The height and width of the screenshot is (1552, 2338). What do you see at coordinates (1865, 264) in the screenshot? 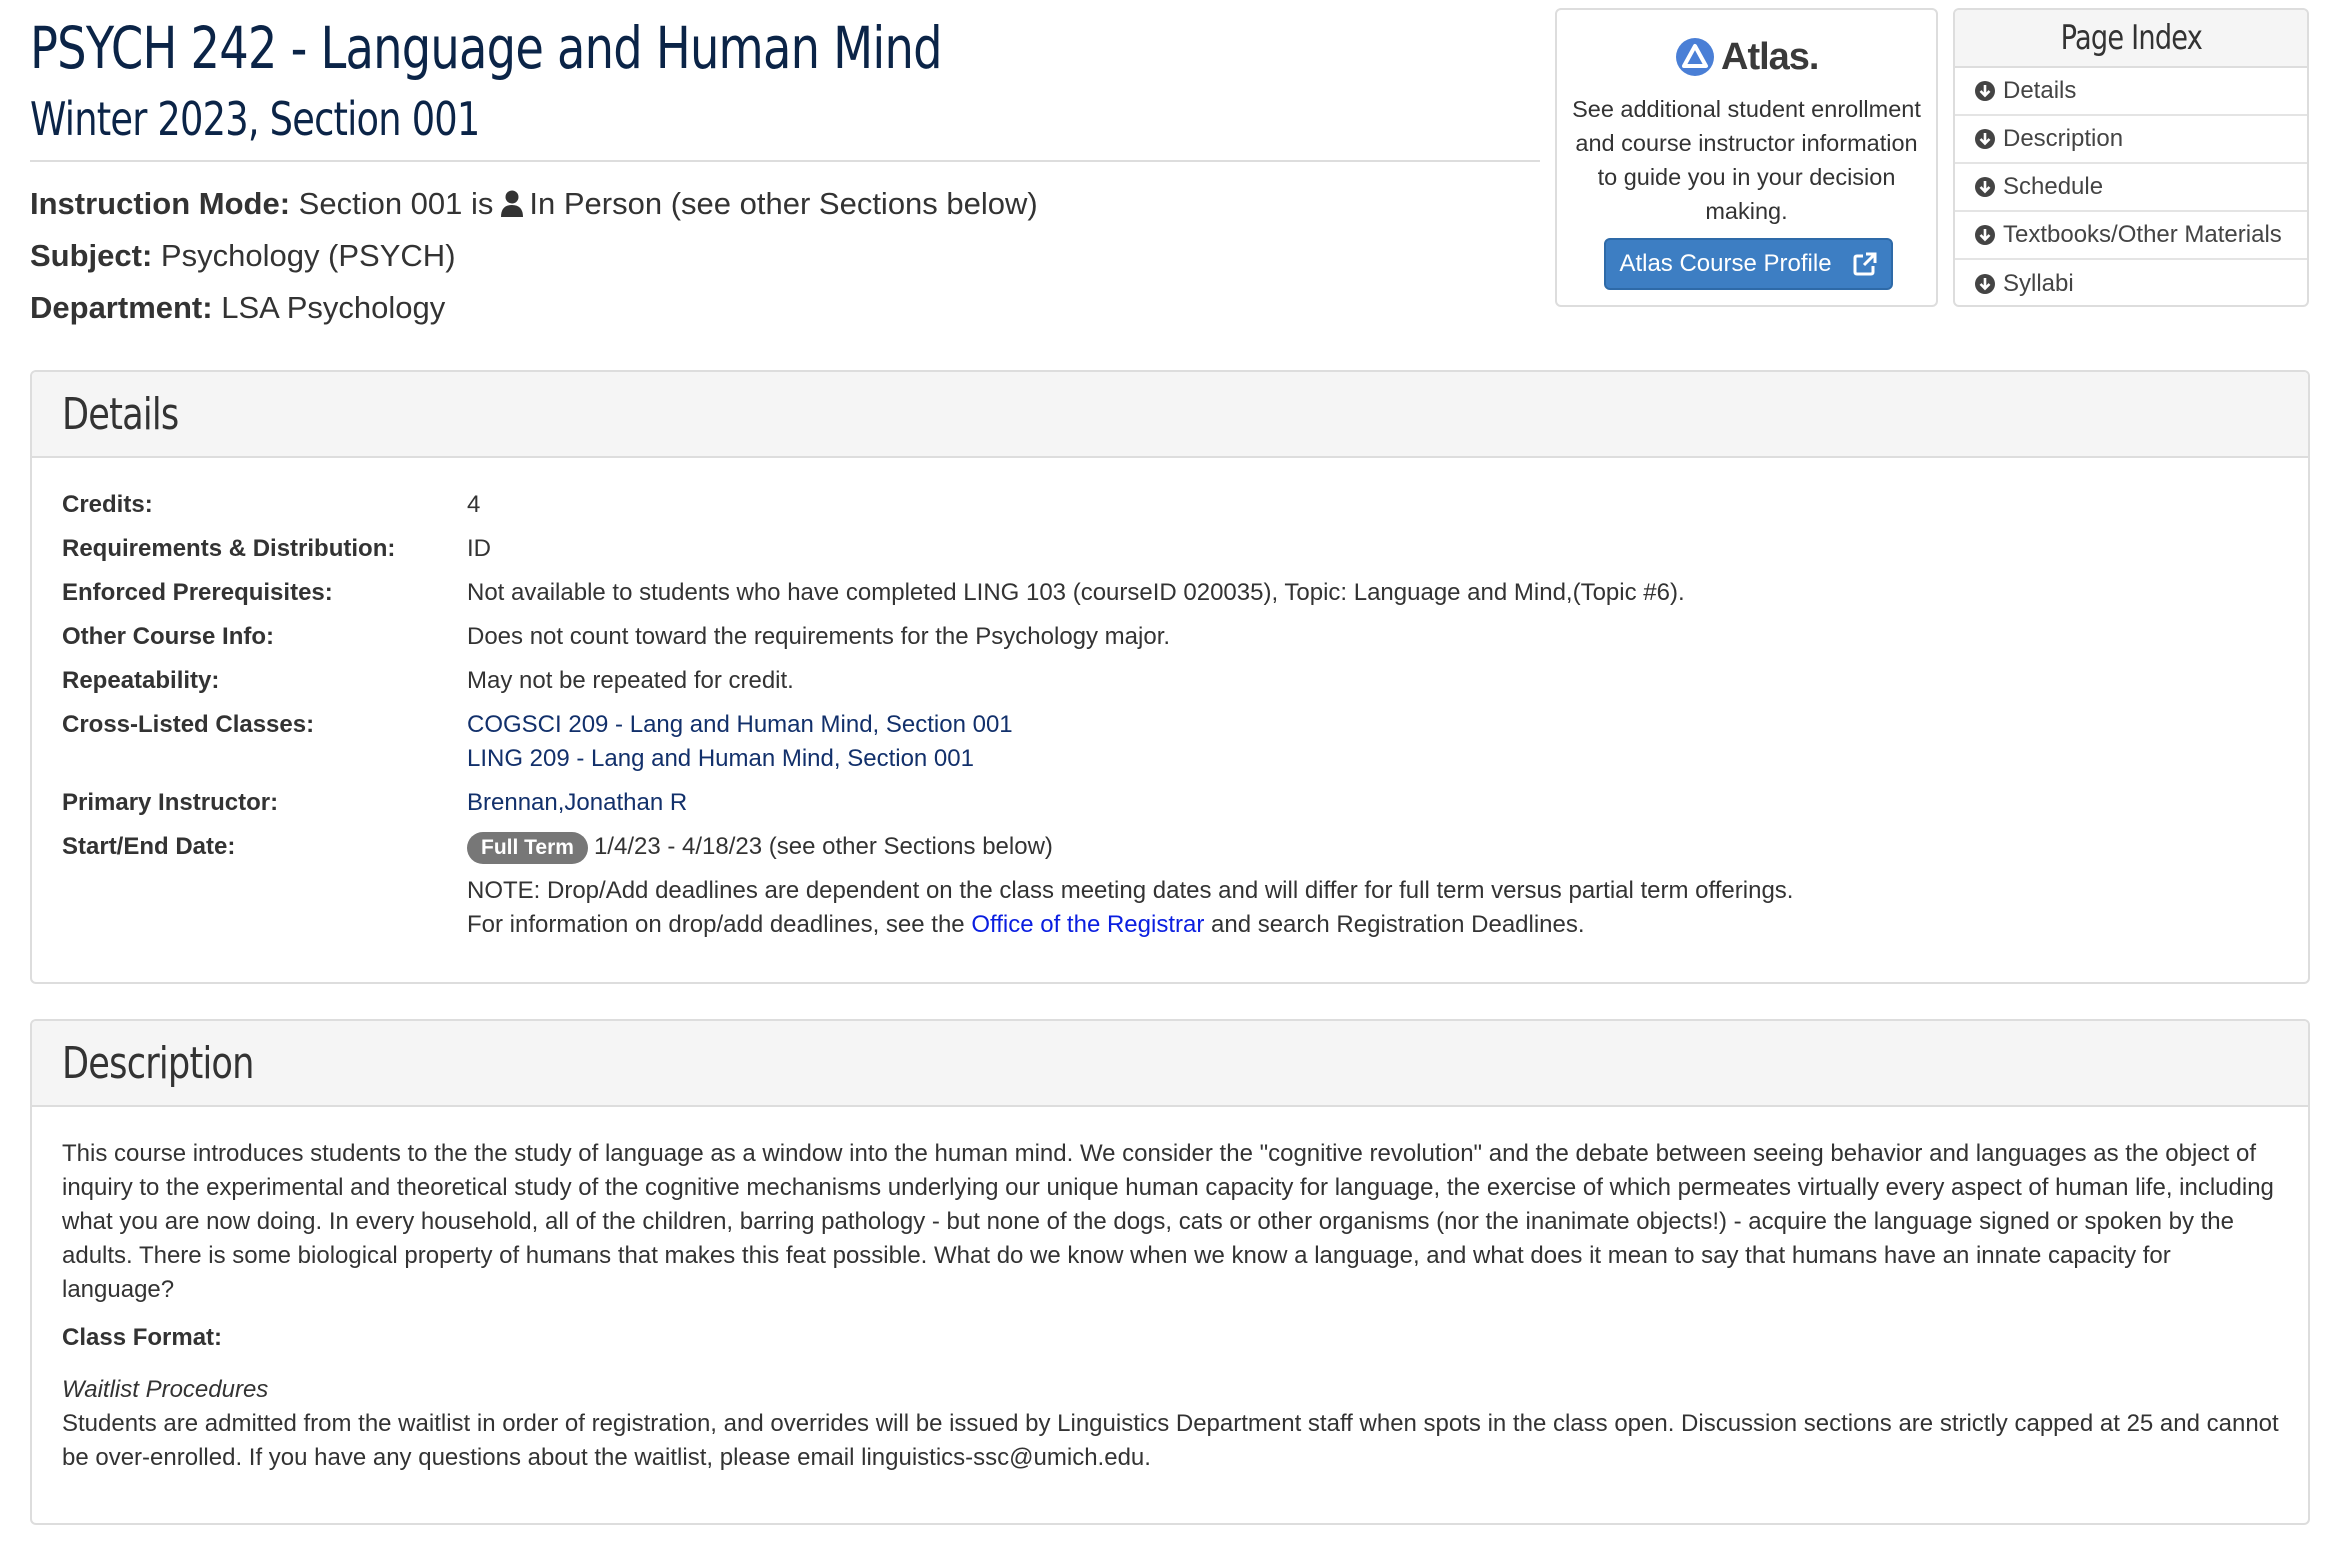
I see `external-link-icon` at bounding box center [1865, 264].